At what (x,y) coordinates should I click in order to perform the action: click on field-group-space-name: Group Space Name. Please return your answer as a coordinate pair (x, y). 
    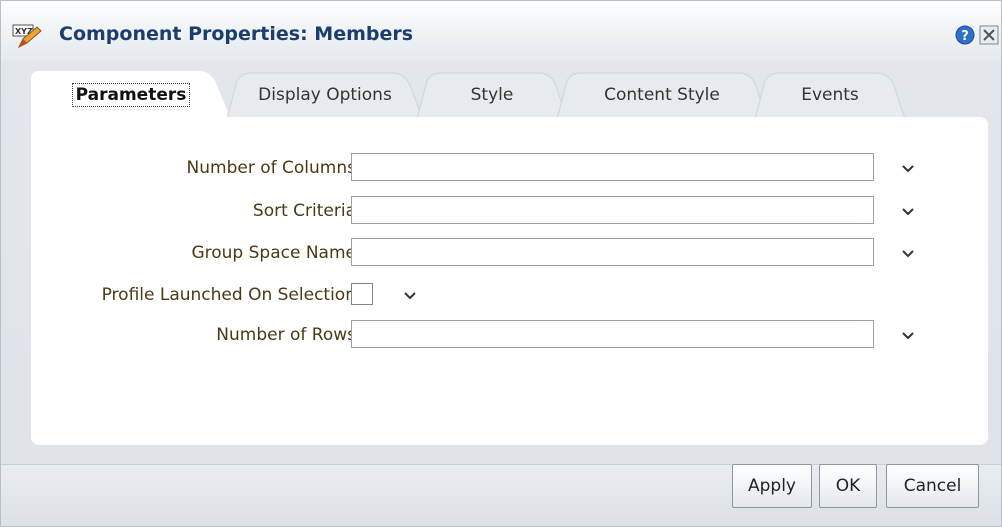
    Looking at the image, I should click on (509, 253).